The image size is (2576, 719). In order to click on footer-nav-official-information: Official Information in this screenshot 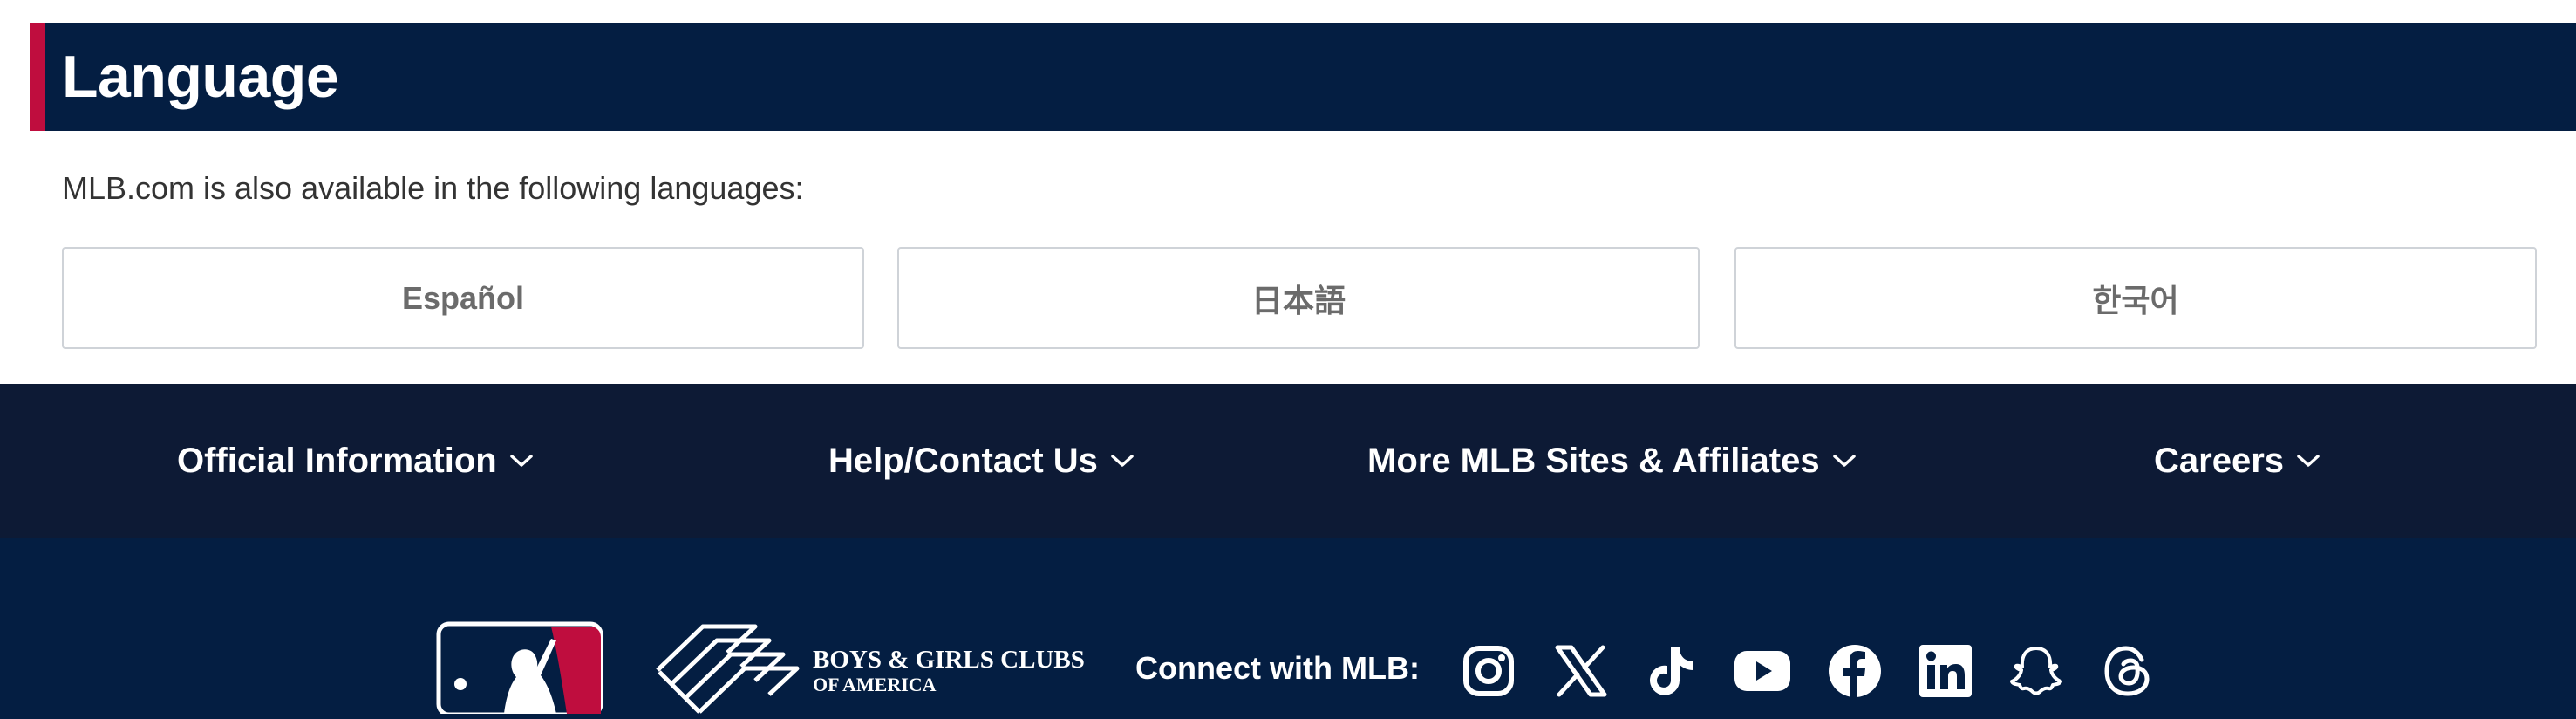, I will do `click(356, 461)`.